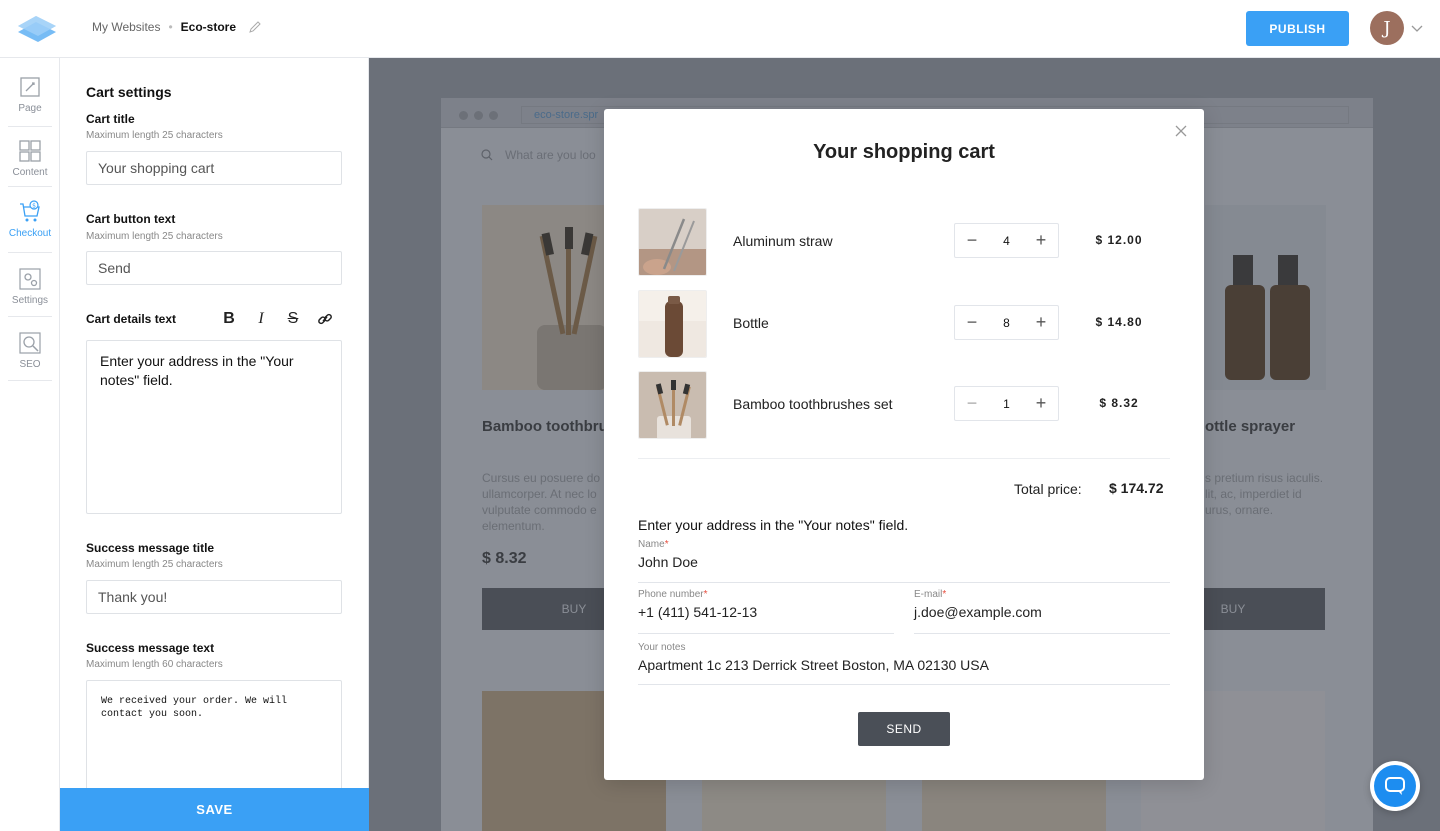  What do you see at coordinates (30, 342) in the screenshot?
I see `seo-icon` at bounding box center [30, 342].